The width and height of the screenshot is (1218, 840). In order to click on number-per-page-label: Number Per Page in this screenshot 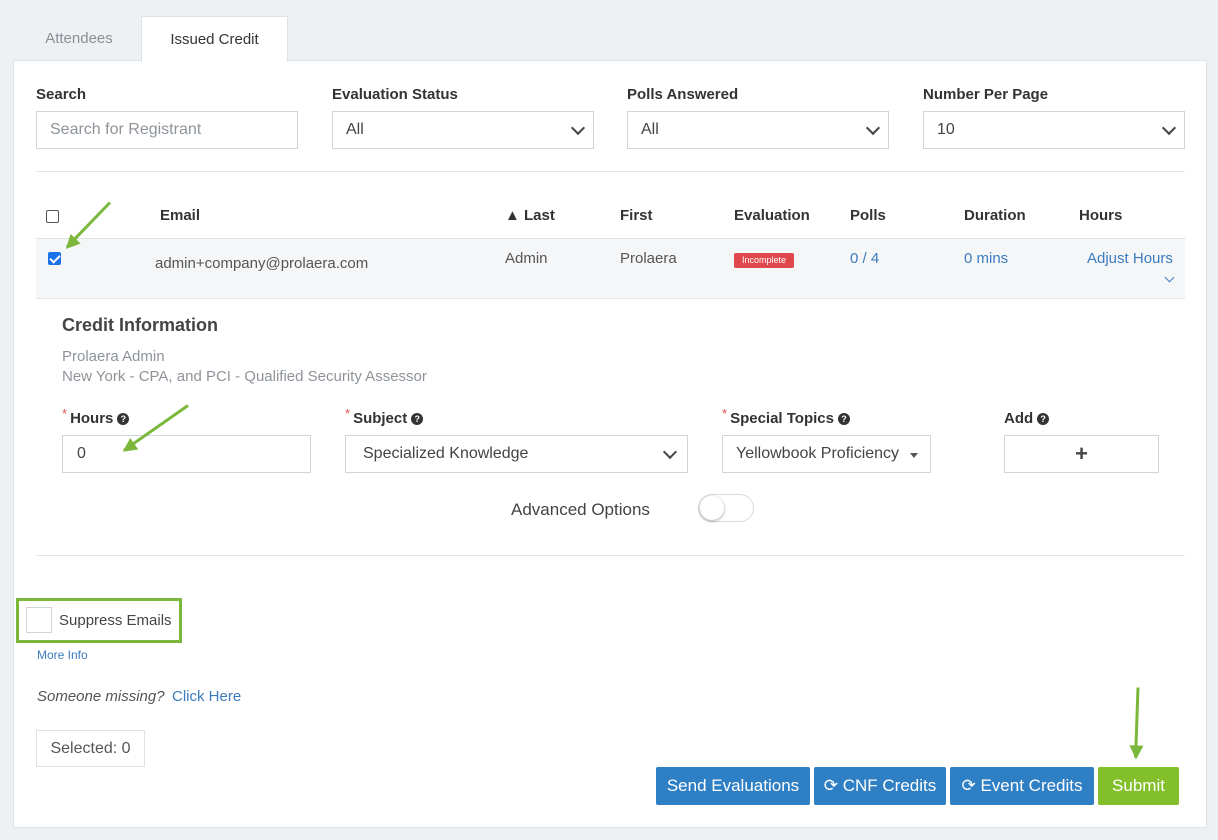, I will do `click(986, 94)`.